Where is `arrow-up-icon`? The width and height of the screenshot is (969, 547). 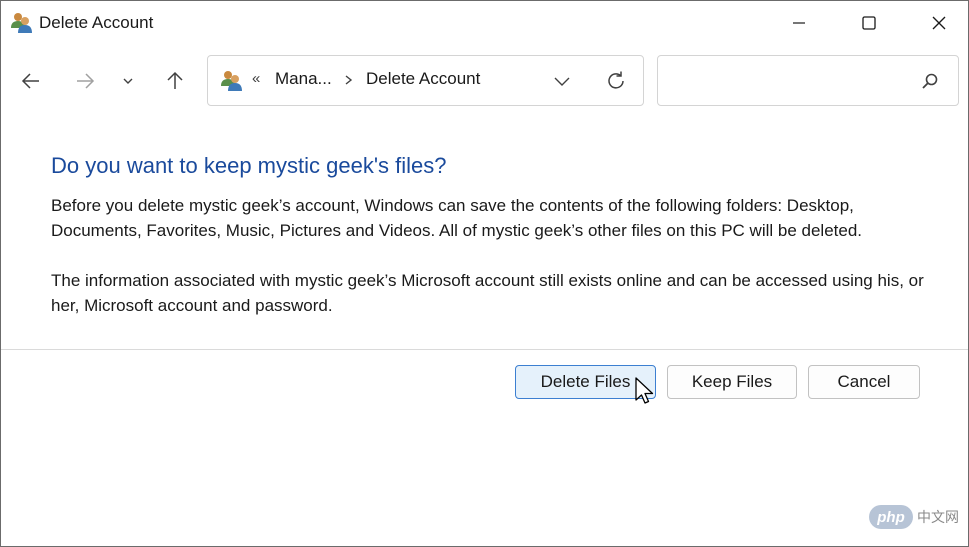
arrow-up-icon is located at coordinates (175, 80).